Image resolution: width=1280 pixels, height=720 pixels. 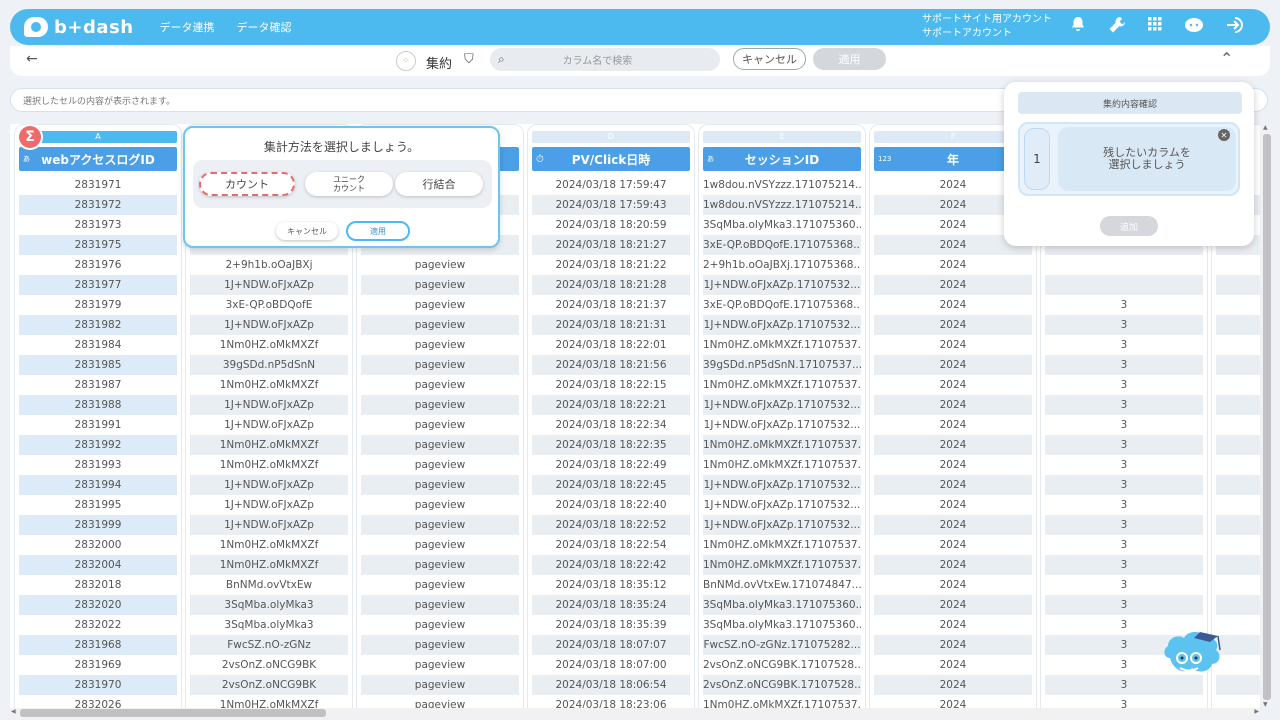 What do you see at coordinates (98, 185) in the screenshot?
I see `table-cell: 2831971` at bounding box center [98, 185].